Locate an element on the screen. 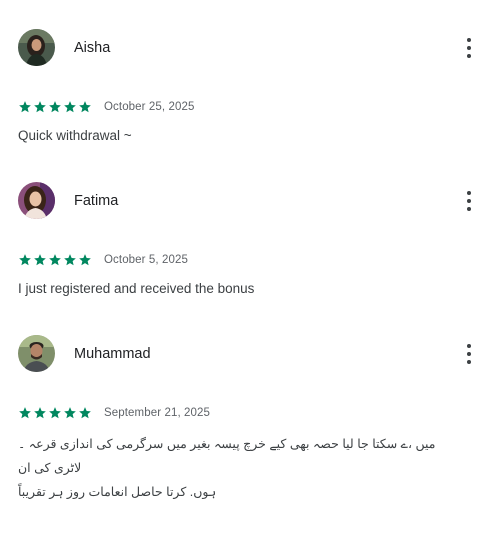 The image size is (490, 558). reviewer-name: Muhammad is located at coordinates (112, 354).